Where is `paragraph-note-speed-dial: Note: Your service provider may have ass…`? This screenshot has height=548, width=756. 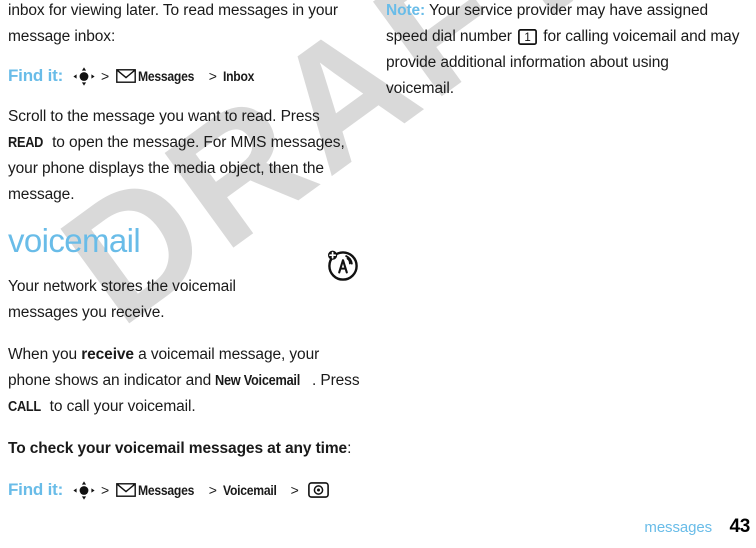 paragraph-note-speed-dial: Note: Your service provider may have ass… is located at coordinates (563, 51).